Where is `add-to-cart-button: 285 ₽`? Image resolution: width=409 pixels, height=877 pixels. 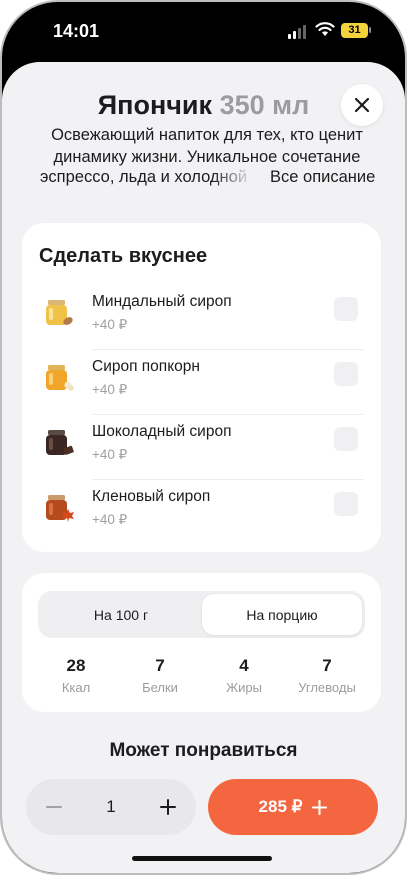 add-to-cart-button: 285 ₽ is located at coordinates (293, 807).